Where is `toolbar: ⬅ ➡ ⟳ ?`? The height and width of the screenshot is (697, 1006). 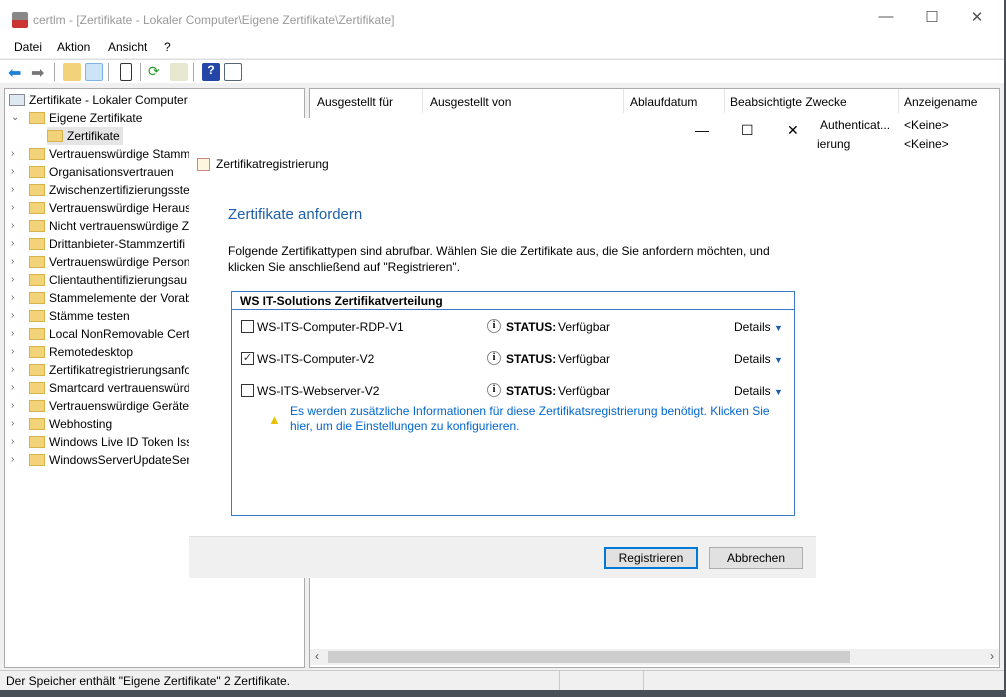 toolbar: ⬅ ➡ ⟳ ? is located at coordinates (502, 71).